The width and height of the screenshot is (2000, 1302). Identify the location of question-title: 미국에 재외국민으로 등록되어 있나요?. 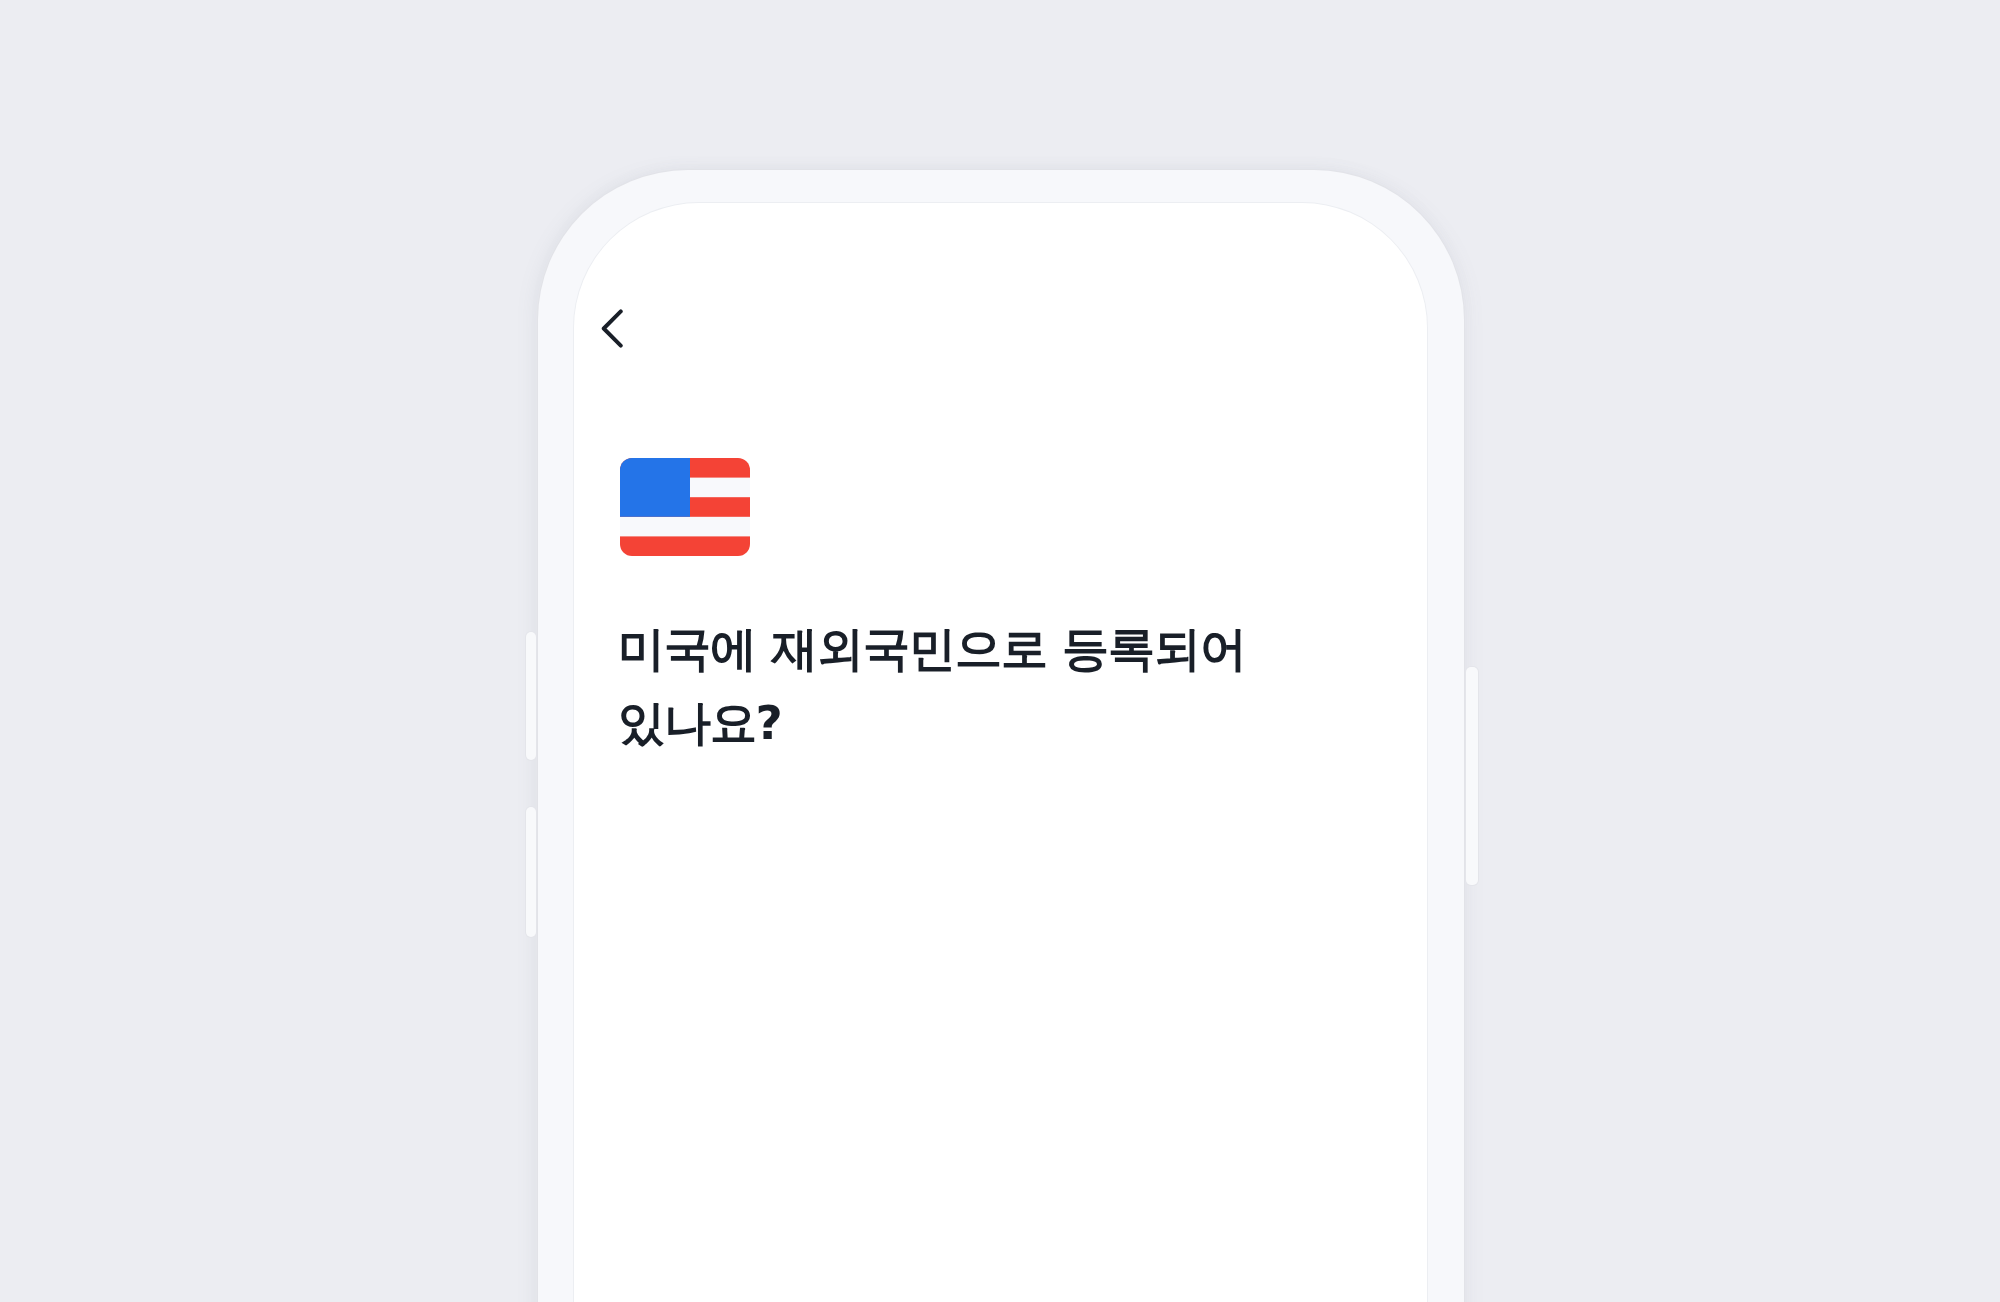
(932, 686).